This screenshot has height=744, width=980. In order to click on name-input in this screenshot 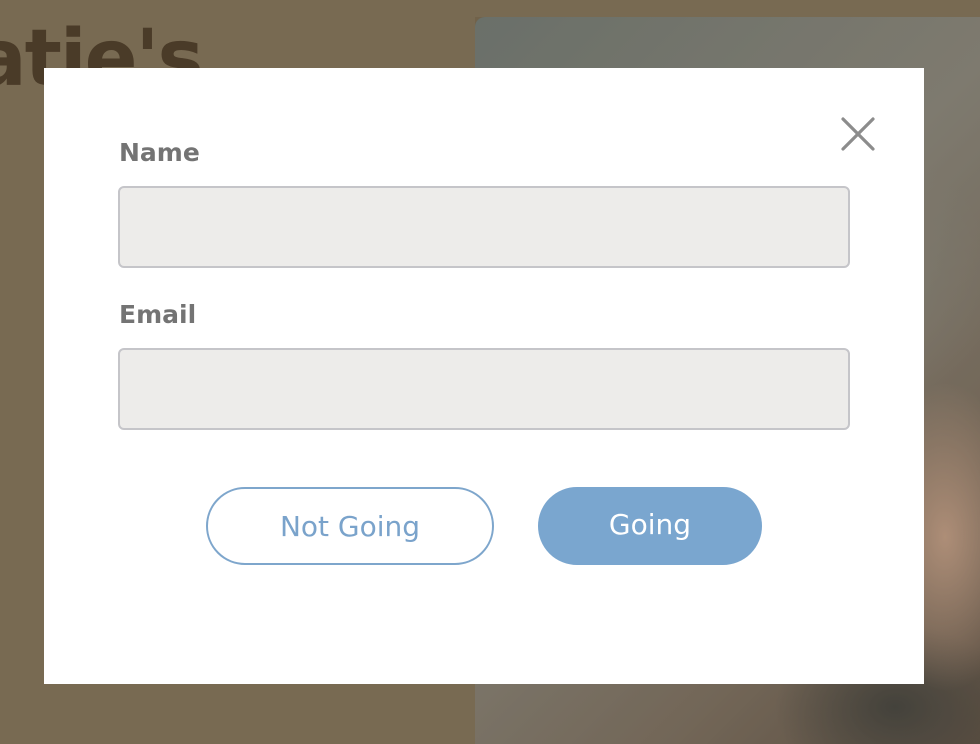, I will do `click(484, 227)`.